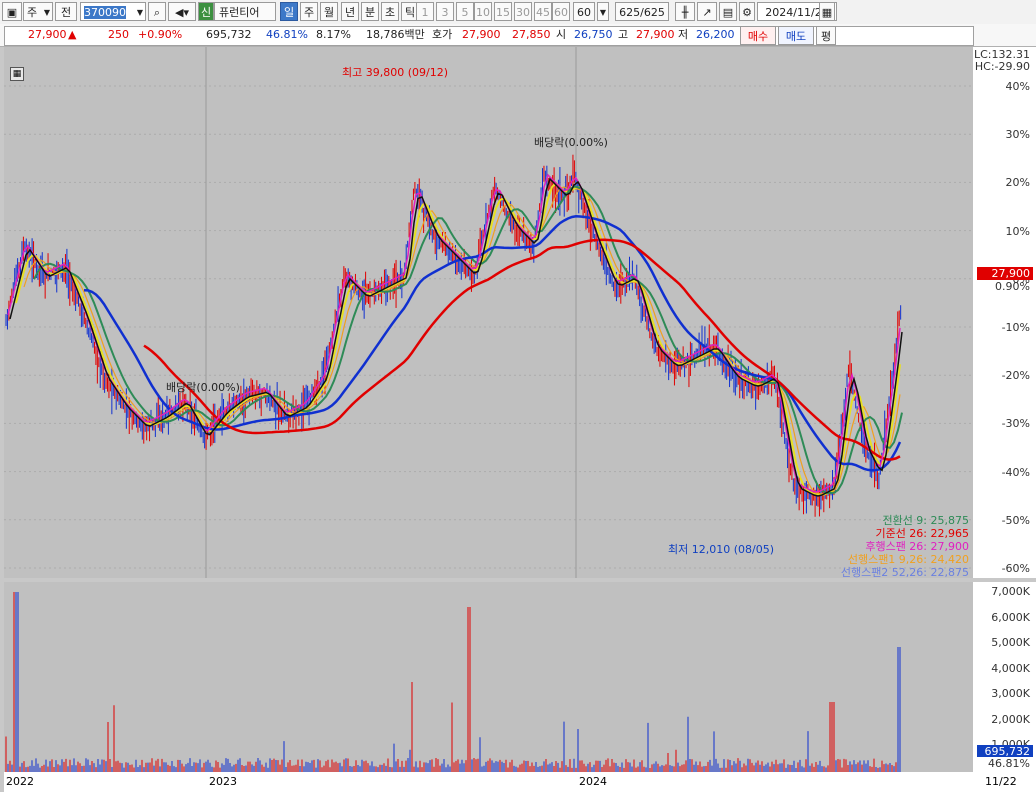  What do you see at coordinates (223, 781) in the screenshot?
I see `x-label-2023: 2023` at bounding box center [223, 781].